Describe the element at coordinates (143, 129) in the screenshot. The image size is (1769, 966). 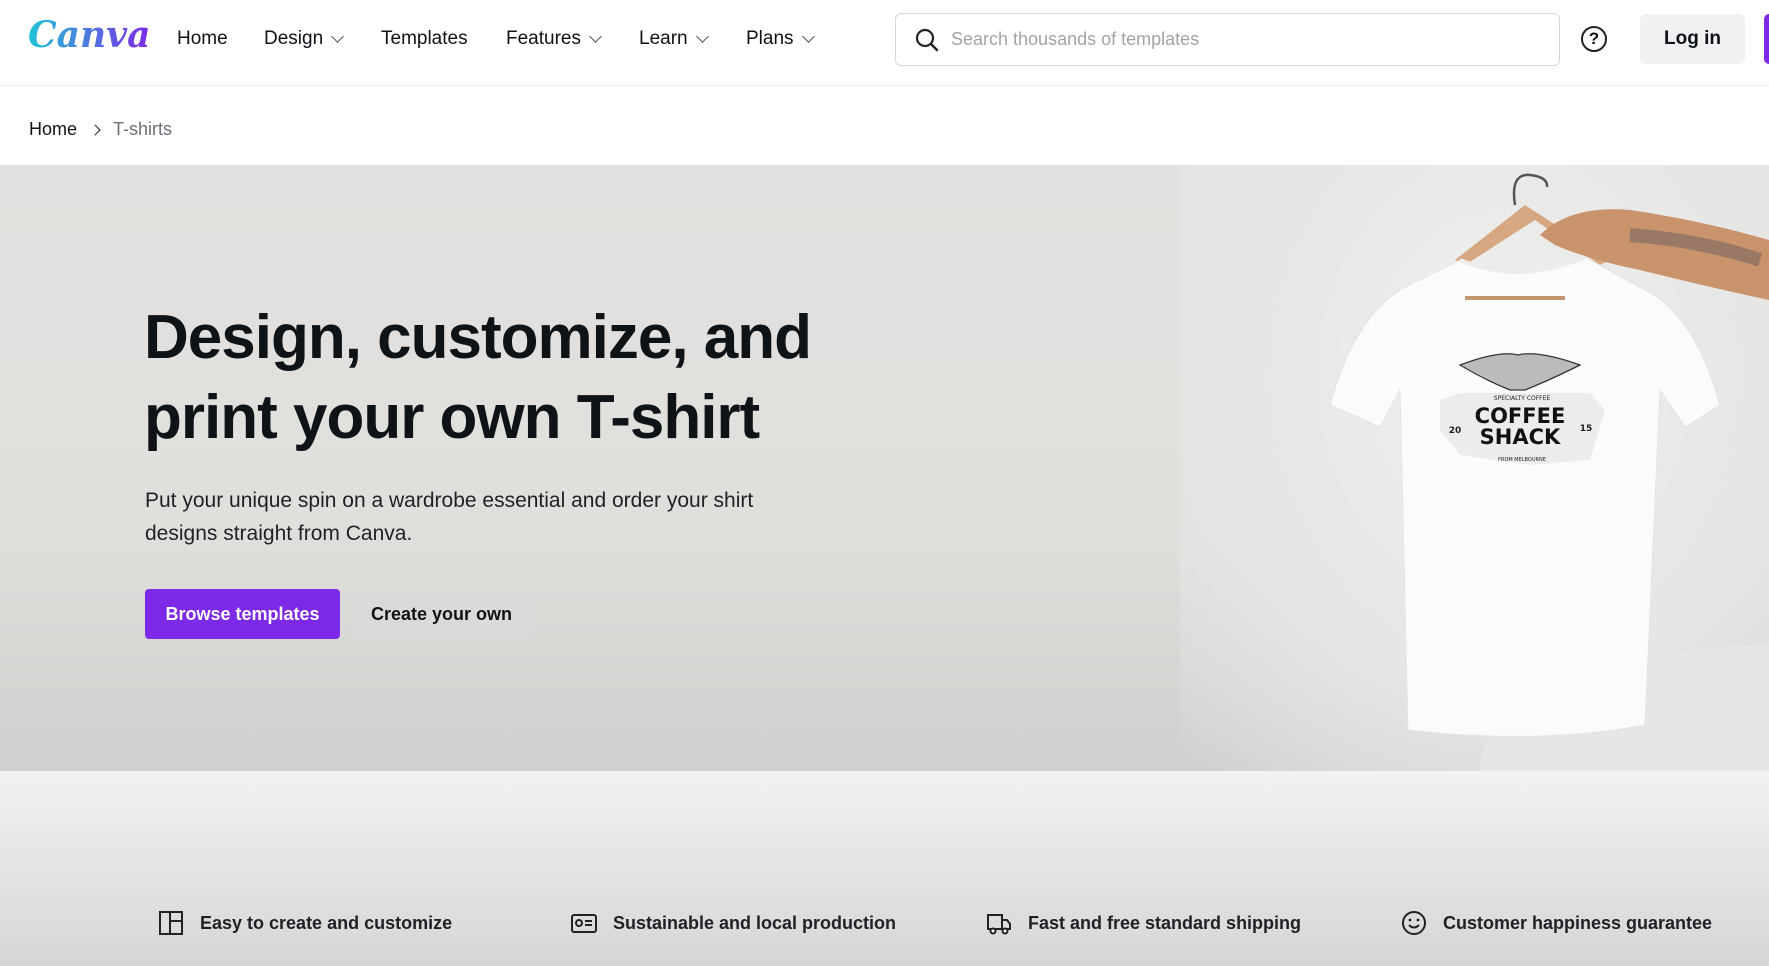
I see `breadcrumb-current: T-shirts` at that location.